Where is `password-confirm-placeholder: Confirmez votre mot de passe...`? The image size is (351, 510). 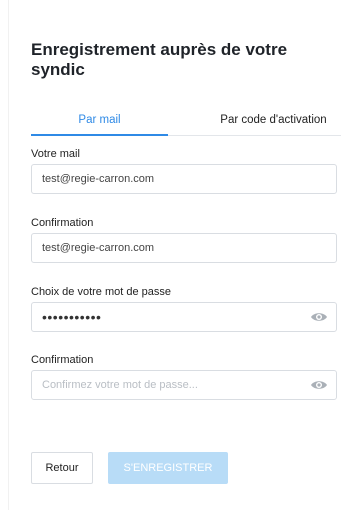
password-confirm-placeholder: Confirmez votre mot de passe... is located at coordinates (120, 385).